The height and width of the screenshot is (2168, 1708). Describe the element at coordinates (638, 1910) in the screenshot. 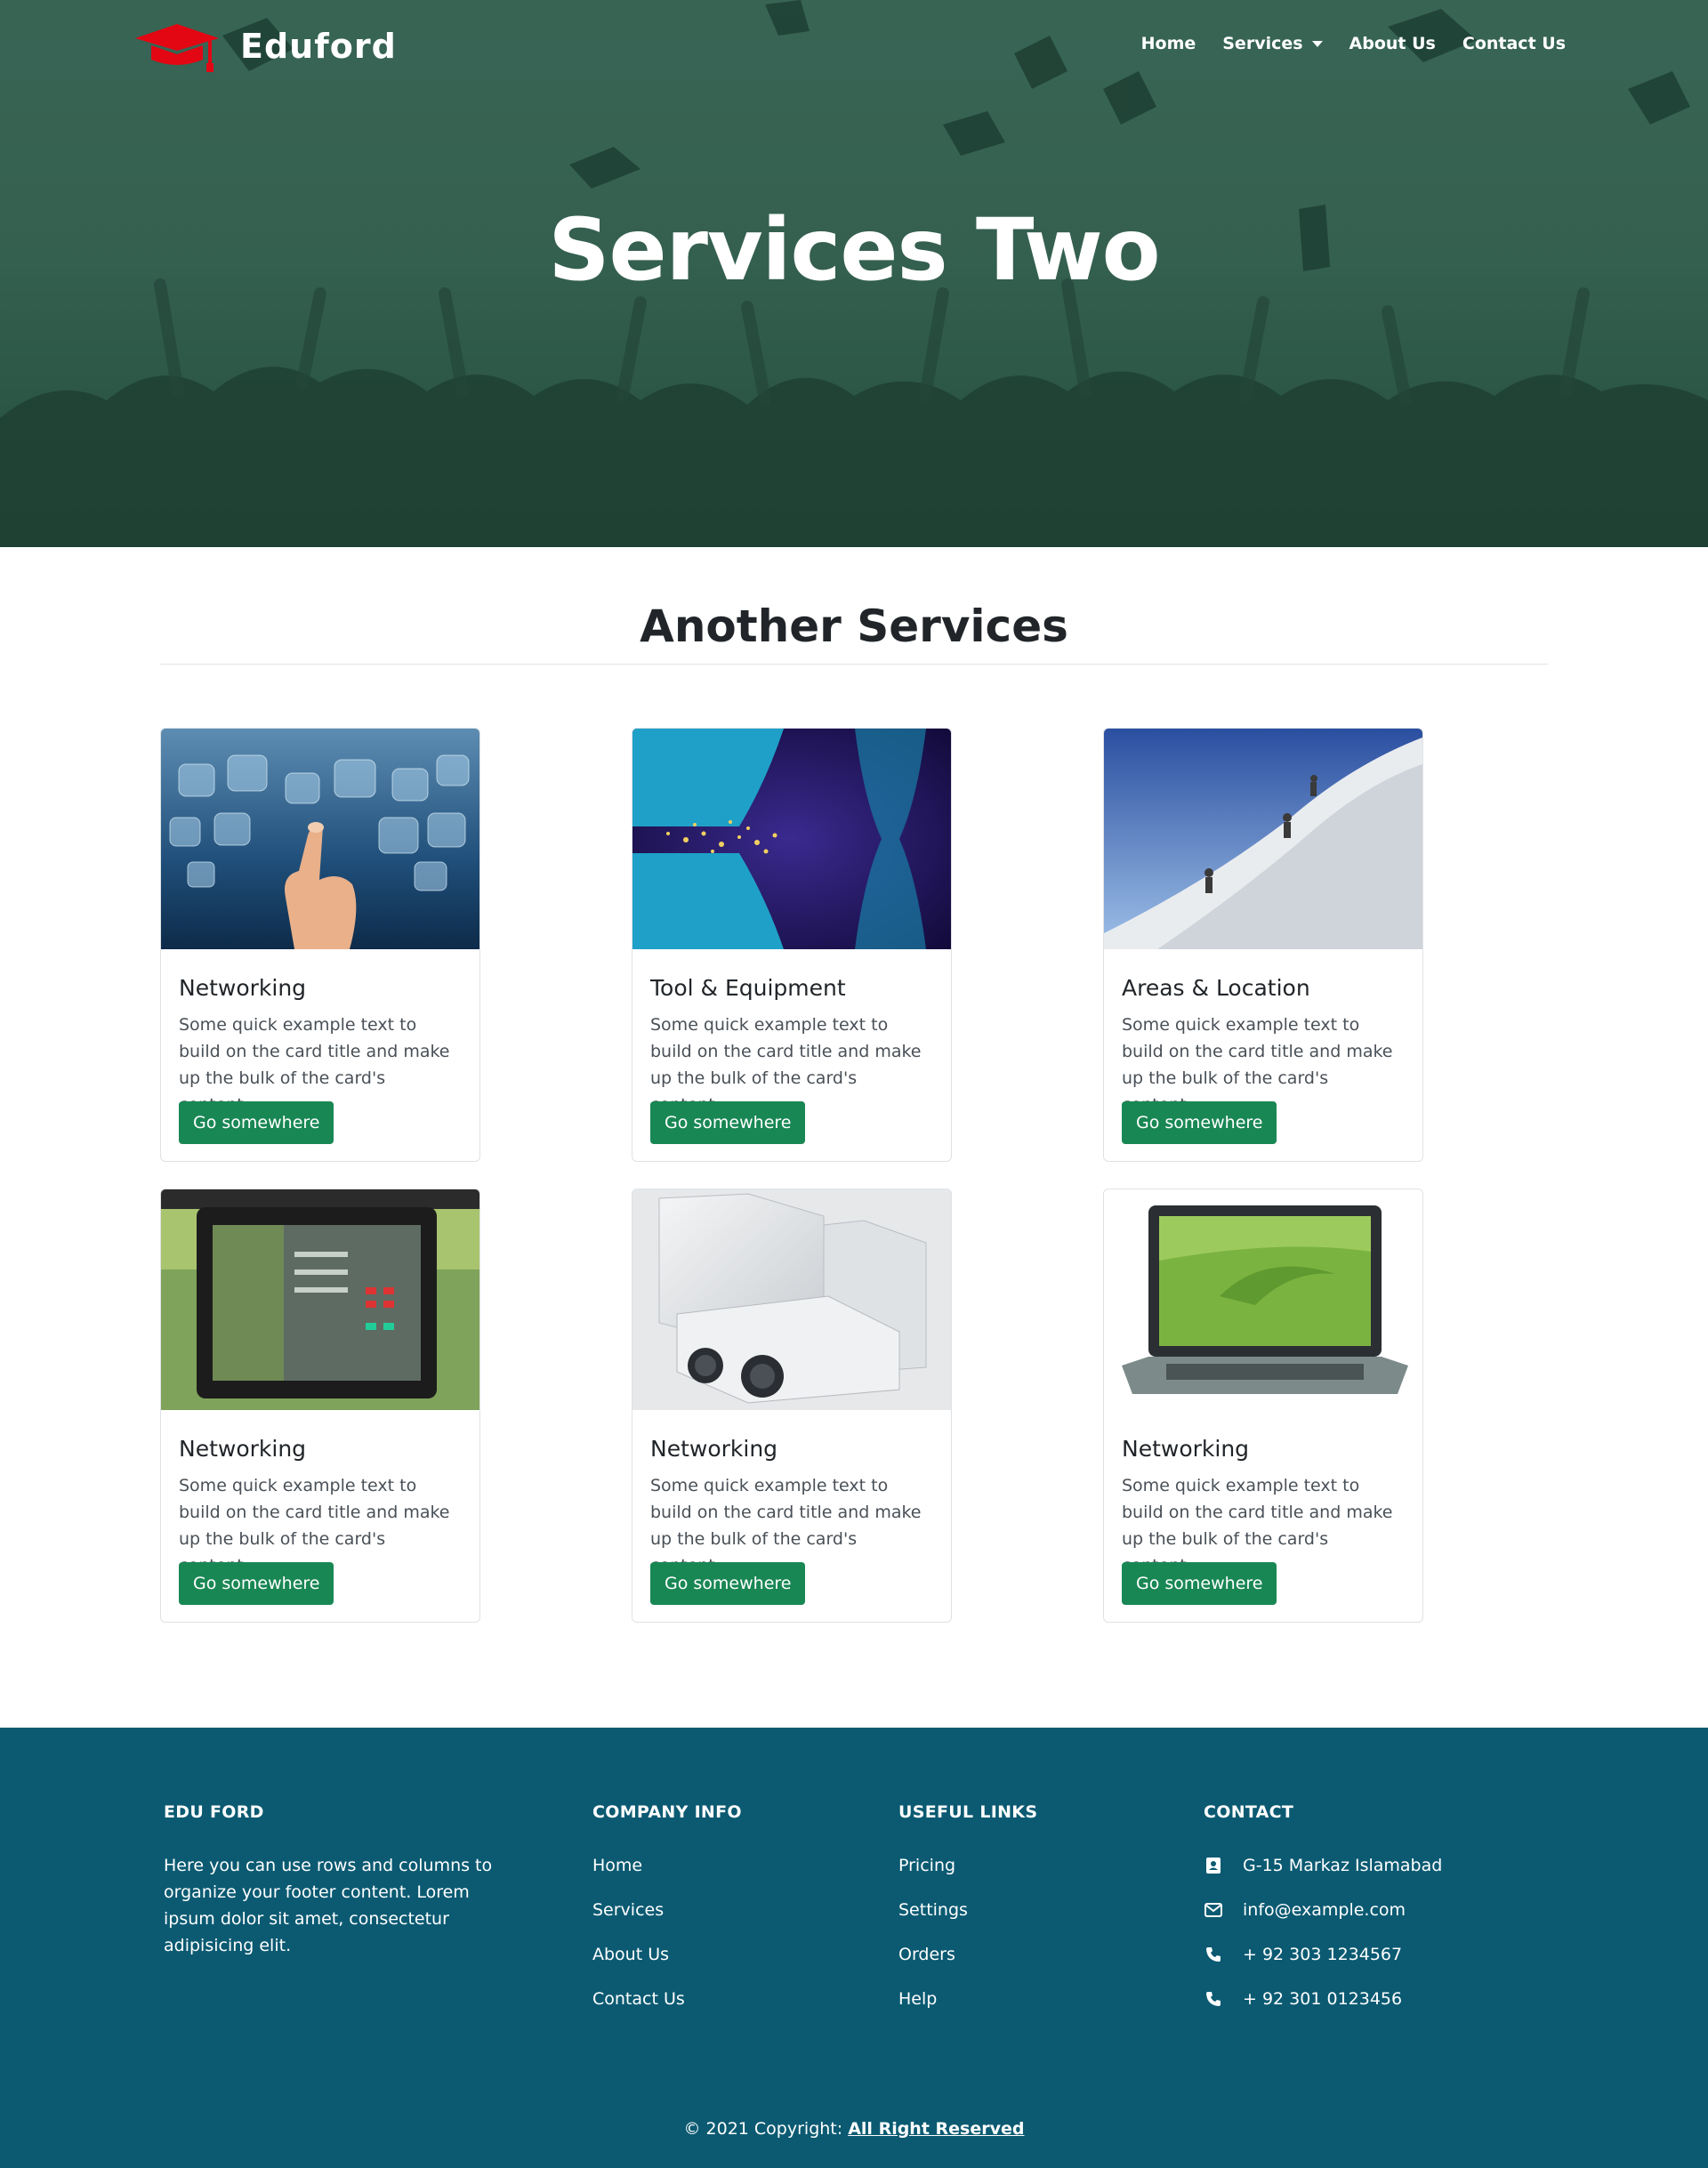

I see `footer-link-services: Services` at that location.